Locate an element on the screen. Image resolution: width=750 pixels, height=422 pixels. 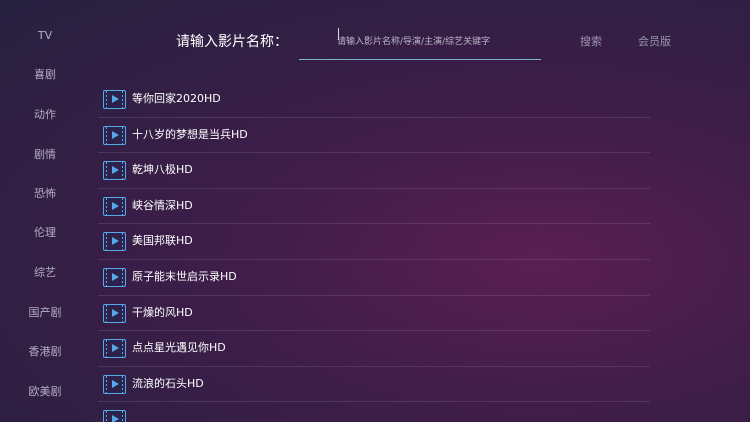
list-item: 等你回家2020HD is located at coordinates (374, 100).